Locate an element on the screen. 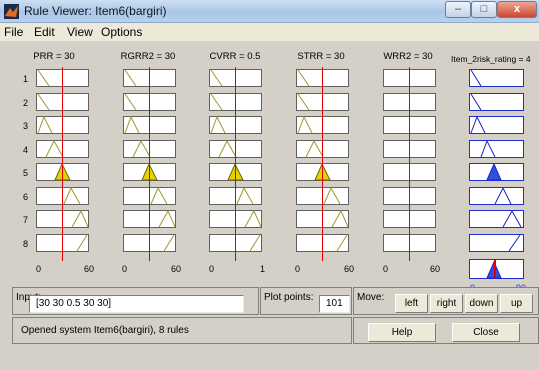 The width and height of the screenshot is (539, 370). tick-label: 1 is located at coordinates (263, 269).